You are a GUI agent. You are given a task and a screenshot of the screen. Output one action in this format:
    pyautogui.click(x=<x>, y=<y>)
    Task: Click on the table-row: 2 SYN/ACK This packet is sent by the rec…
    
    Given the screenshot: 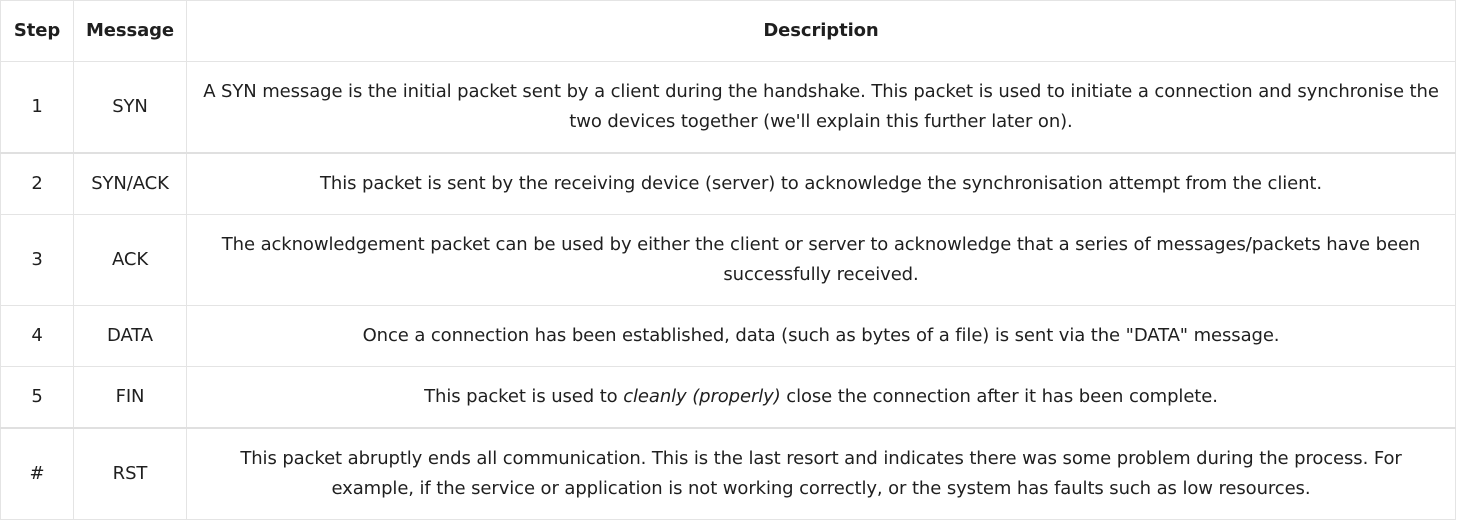 What is the action you would take?
    pyautogui.click(x=728, y=183)
    